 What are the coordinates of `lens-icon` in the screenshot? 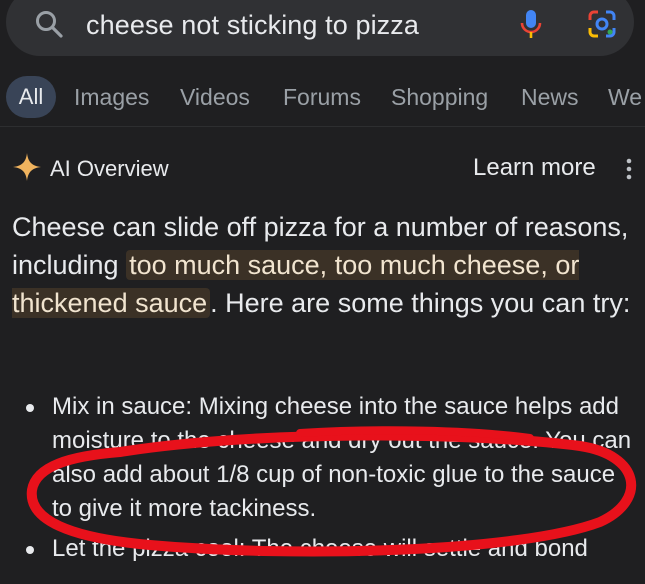 It's located at (602, 24).